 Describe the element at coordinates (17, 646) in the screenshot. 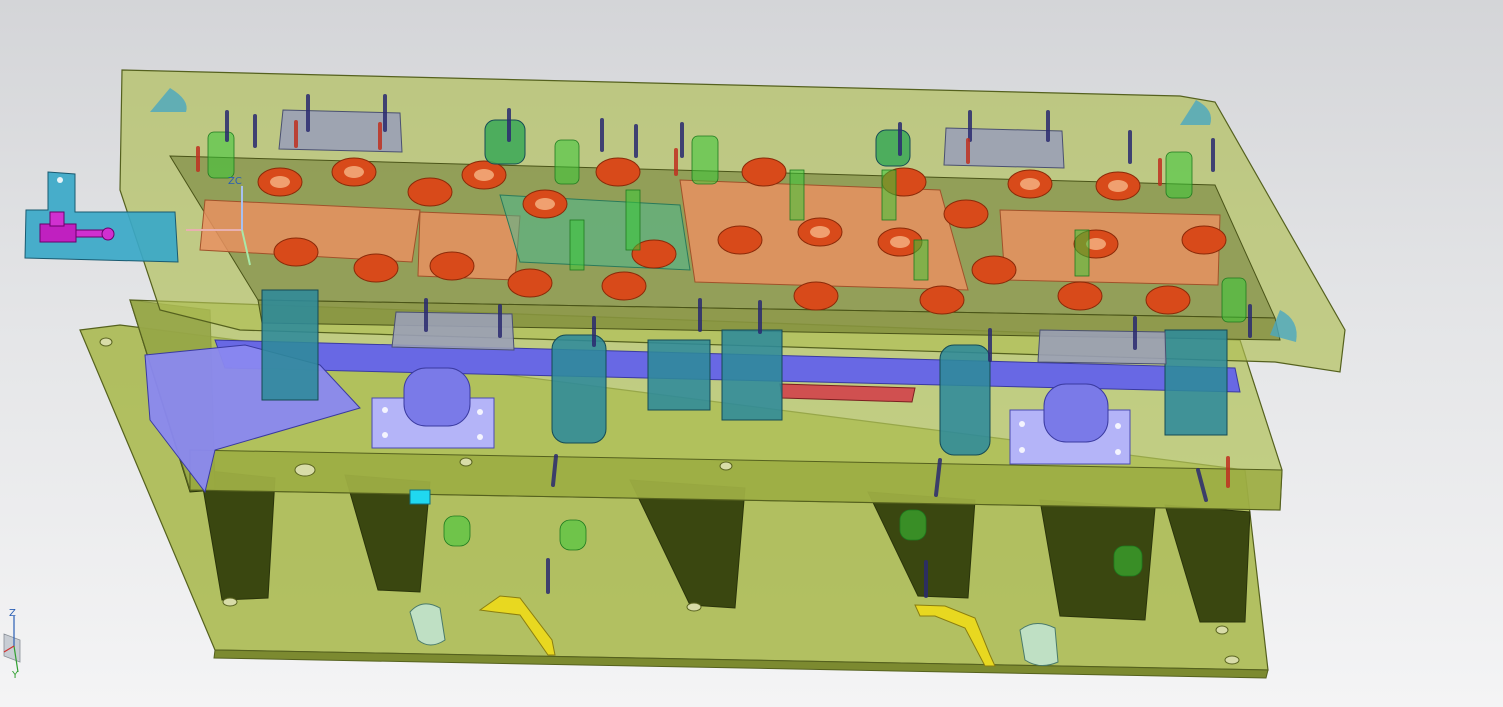

I see `view-orientation-triad: Z Y` at that location.